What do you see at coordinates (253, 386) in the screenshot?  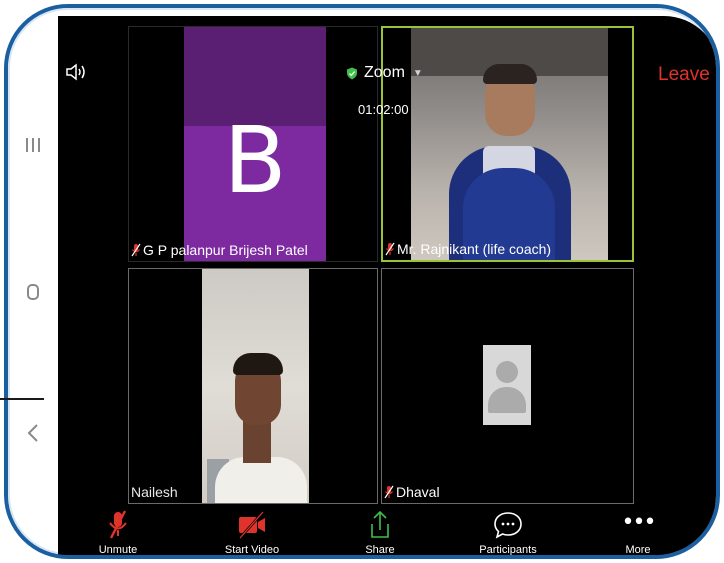 I see `participant-tile-3: Nailesh` at bounding box center [253, 386].